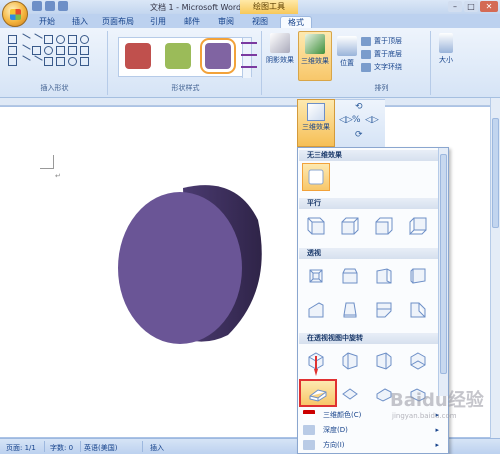  What do you see at coordinates (218, 56) in the screenshot?
I see `style-swatch-purple` at bounding box center [218, 56].